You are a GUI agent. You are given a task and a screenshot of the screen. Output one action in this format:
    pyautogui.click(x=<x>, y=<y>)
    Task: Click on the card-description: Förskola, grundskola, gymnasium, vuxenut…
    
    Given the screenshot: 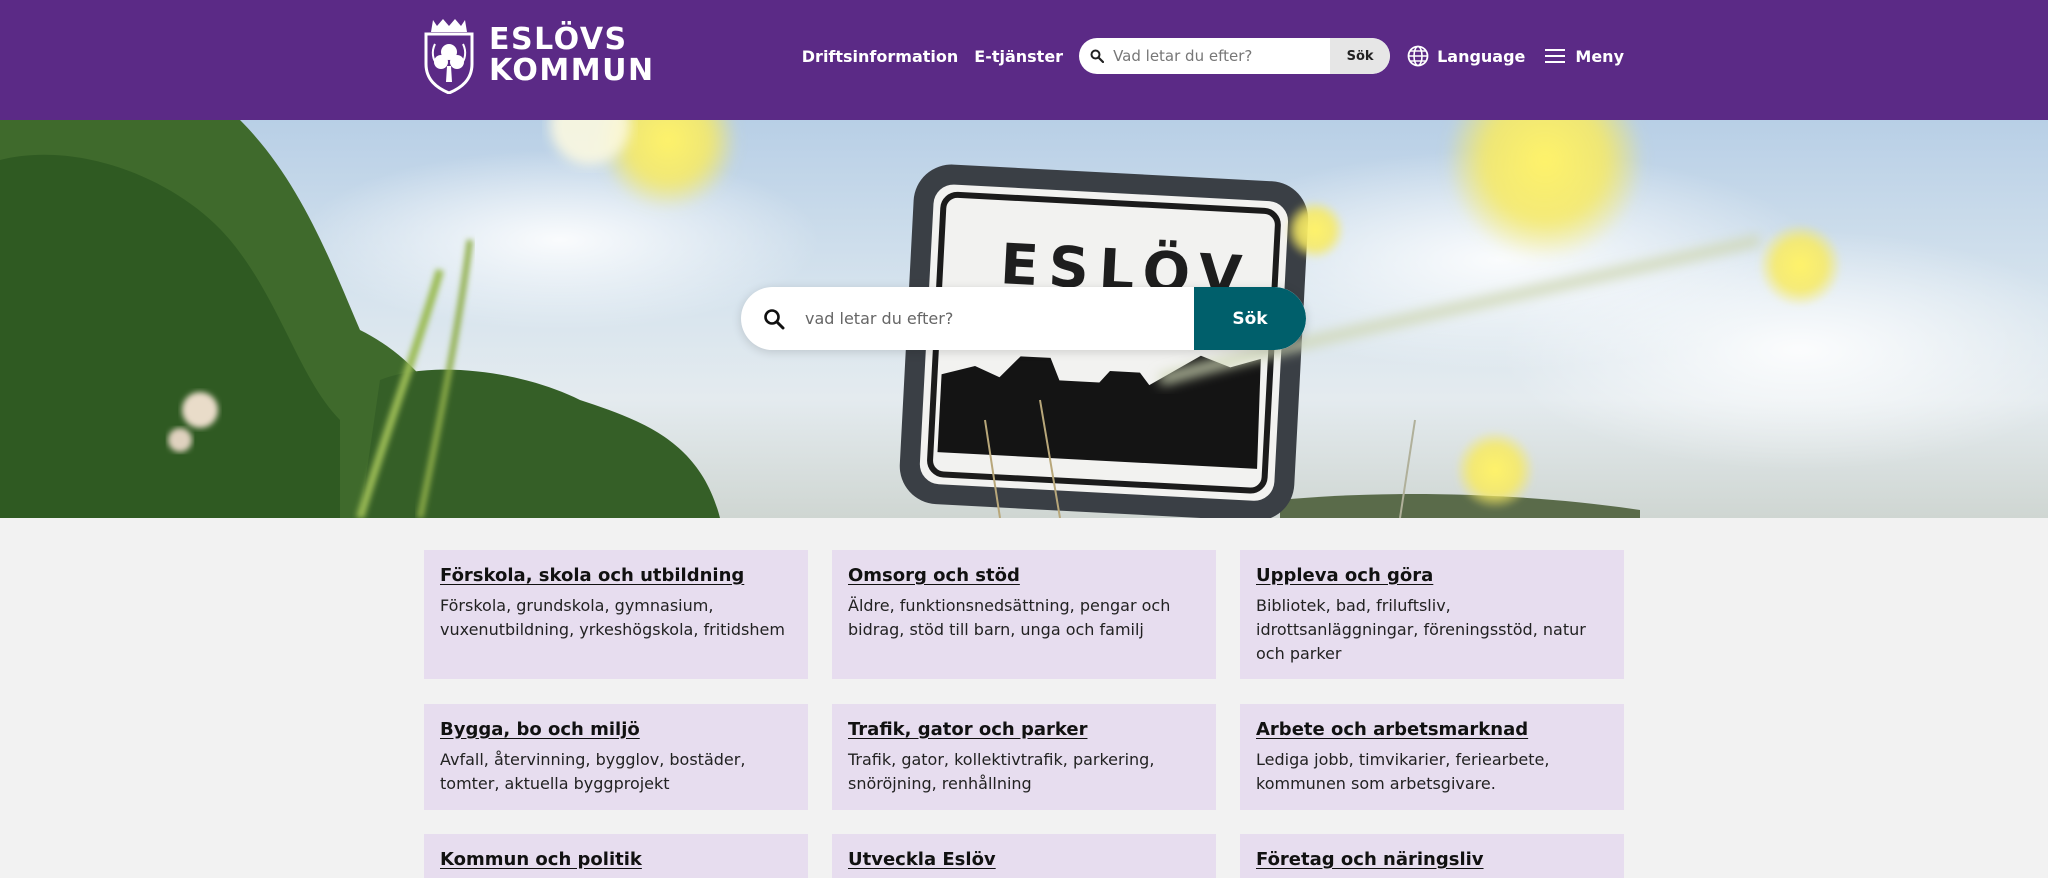 What is the action you would take?
    pyautogui.click(x=612, y=617)
    